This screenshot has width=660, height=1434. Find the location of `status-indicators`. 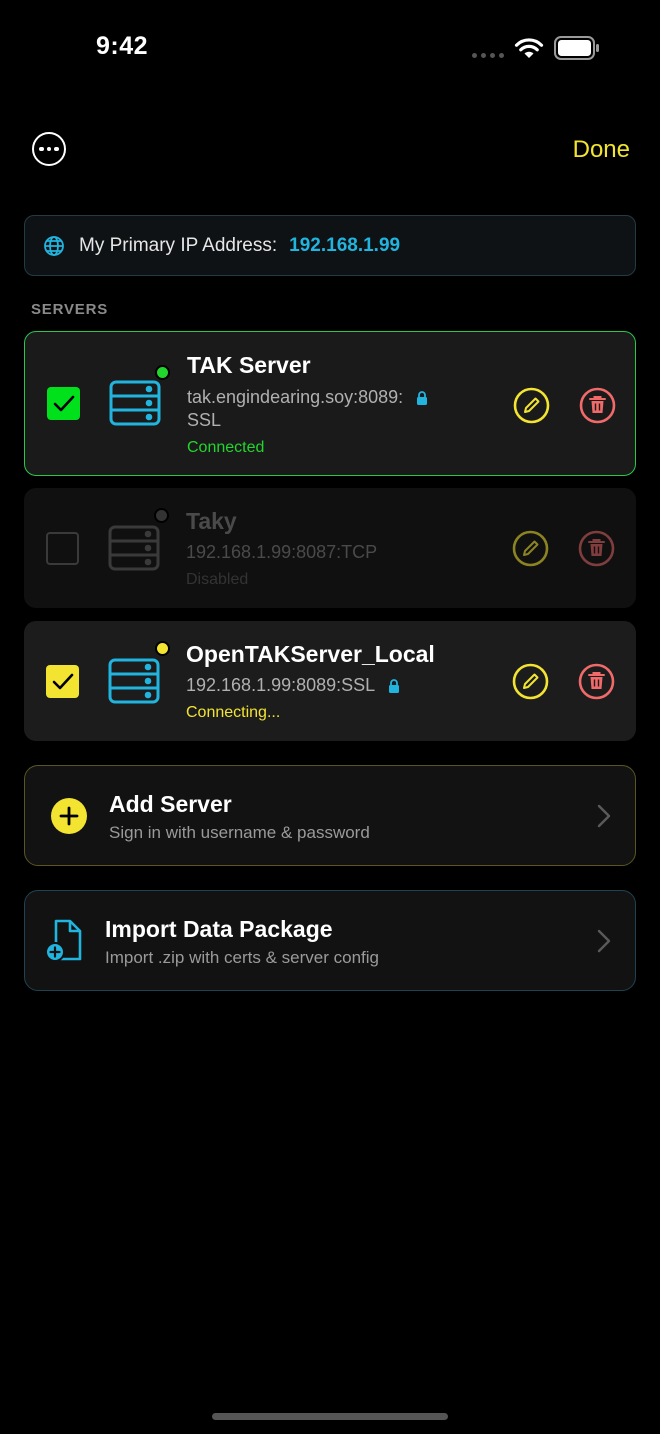

status-indicators is located at coordinates (536, 48).